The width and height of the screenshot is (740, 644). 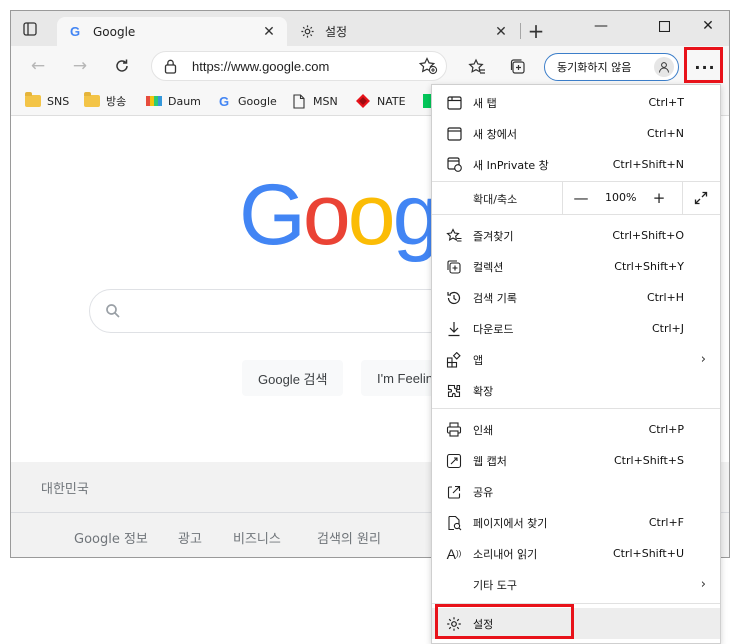 I want to click on close-window-button: ✕, so click(x=708, y=26).